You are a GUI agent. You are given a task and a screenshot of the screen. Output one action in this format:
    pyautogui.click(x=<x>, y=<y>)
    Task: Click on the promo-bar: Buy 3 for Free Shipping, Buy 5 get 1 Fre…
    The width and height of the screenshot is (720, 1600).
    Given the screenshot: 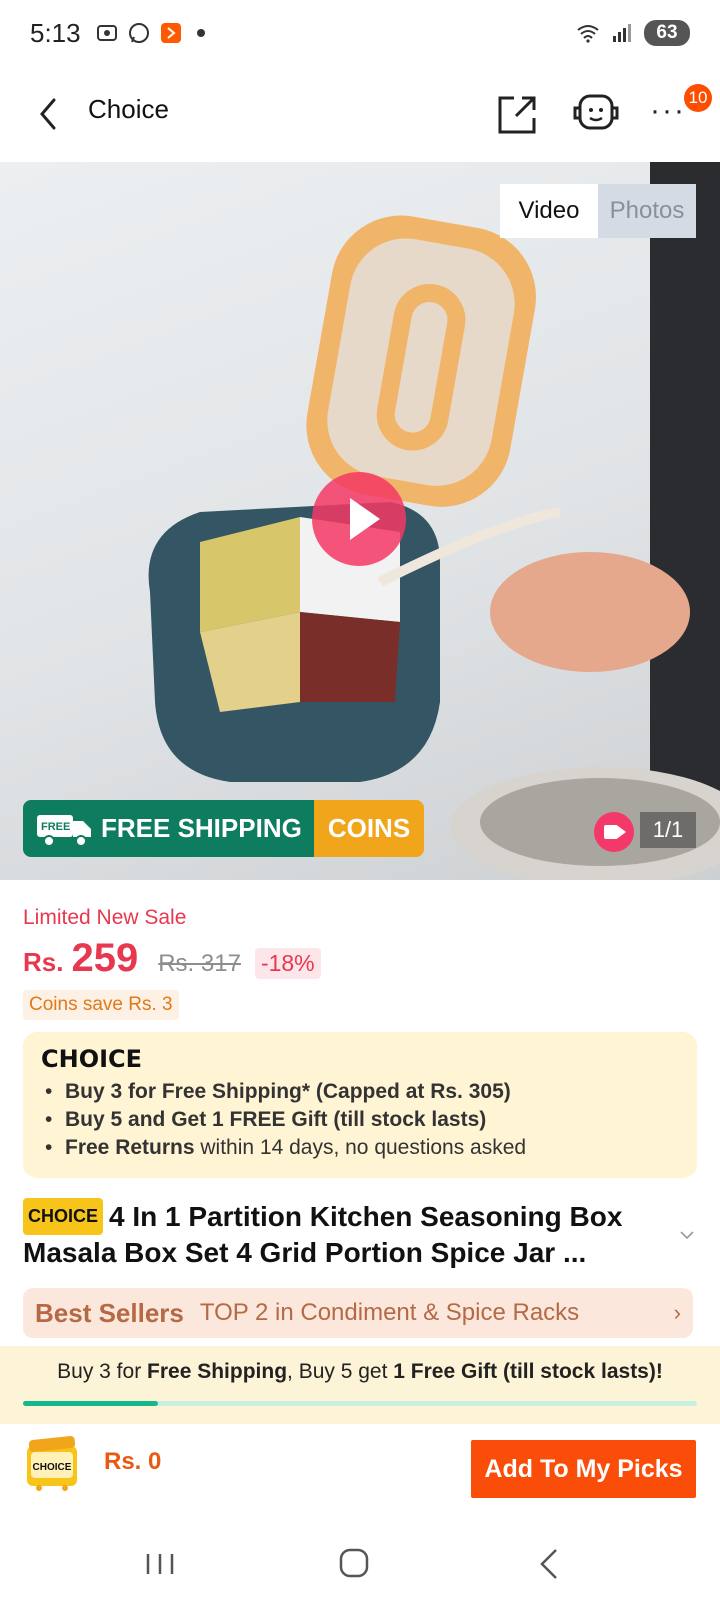 What is the action you would take?
    pyautogui.click(x=360, y=1385)
    